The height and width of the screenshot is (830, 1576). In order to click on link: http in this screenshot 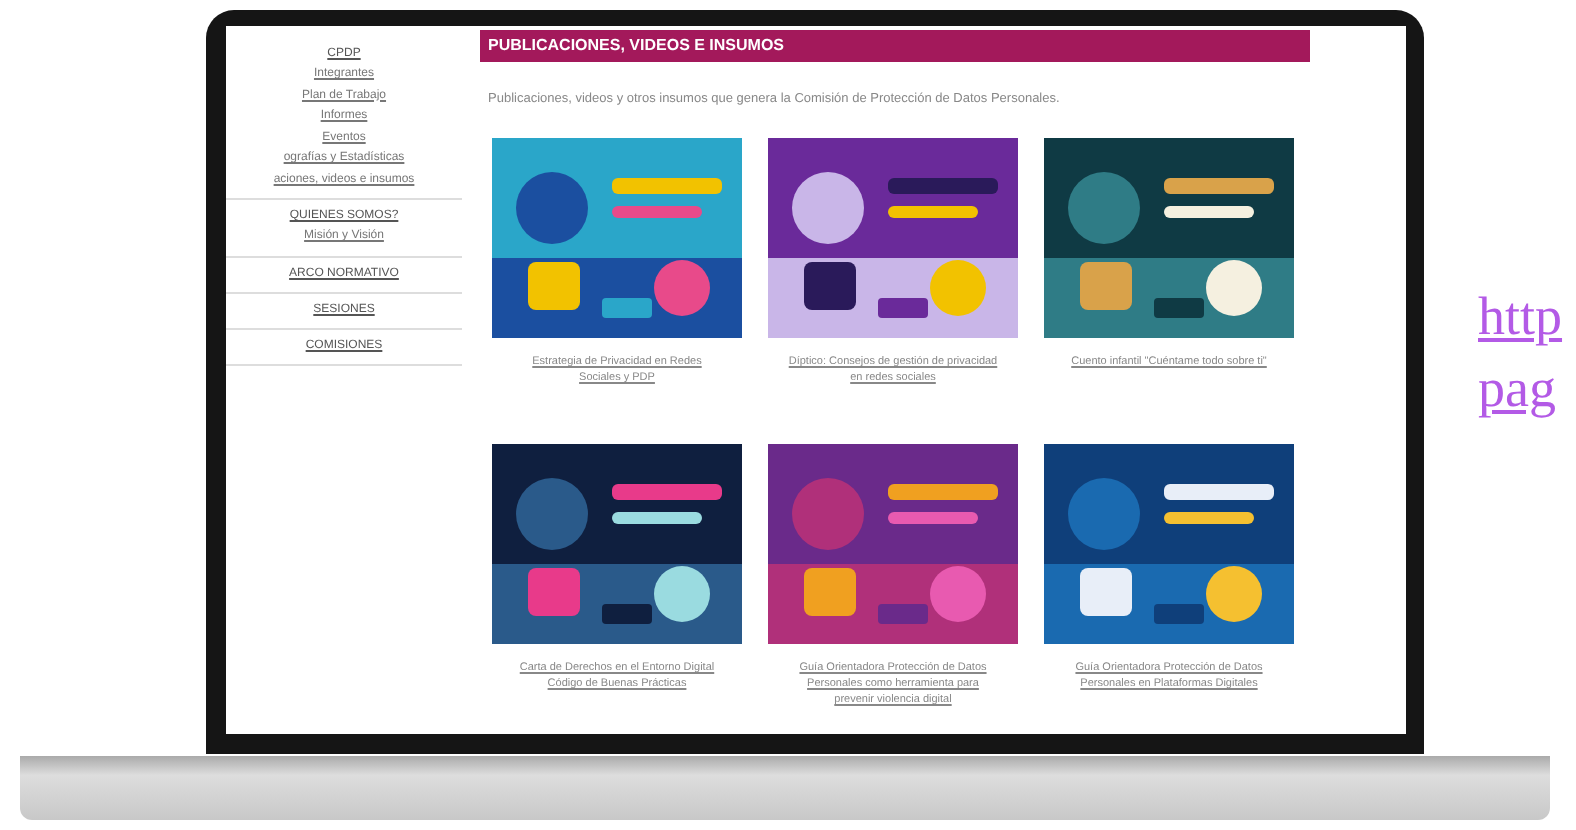, I will do `click(1520, 316)`.